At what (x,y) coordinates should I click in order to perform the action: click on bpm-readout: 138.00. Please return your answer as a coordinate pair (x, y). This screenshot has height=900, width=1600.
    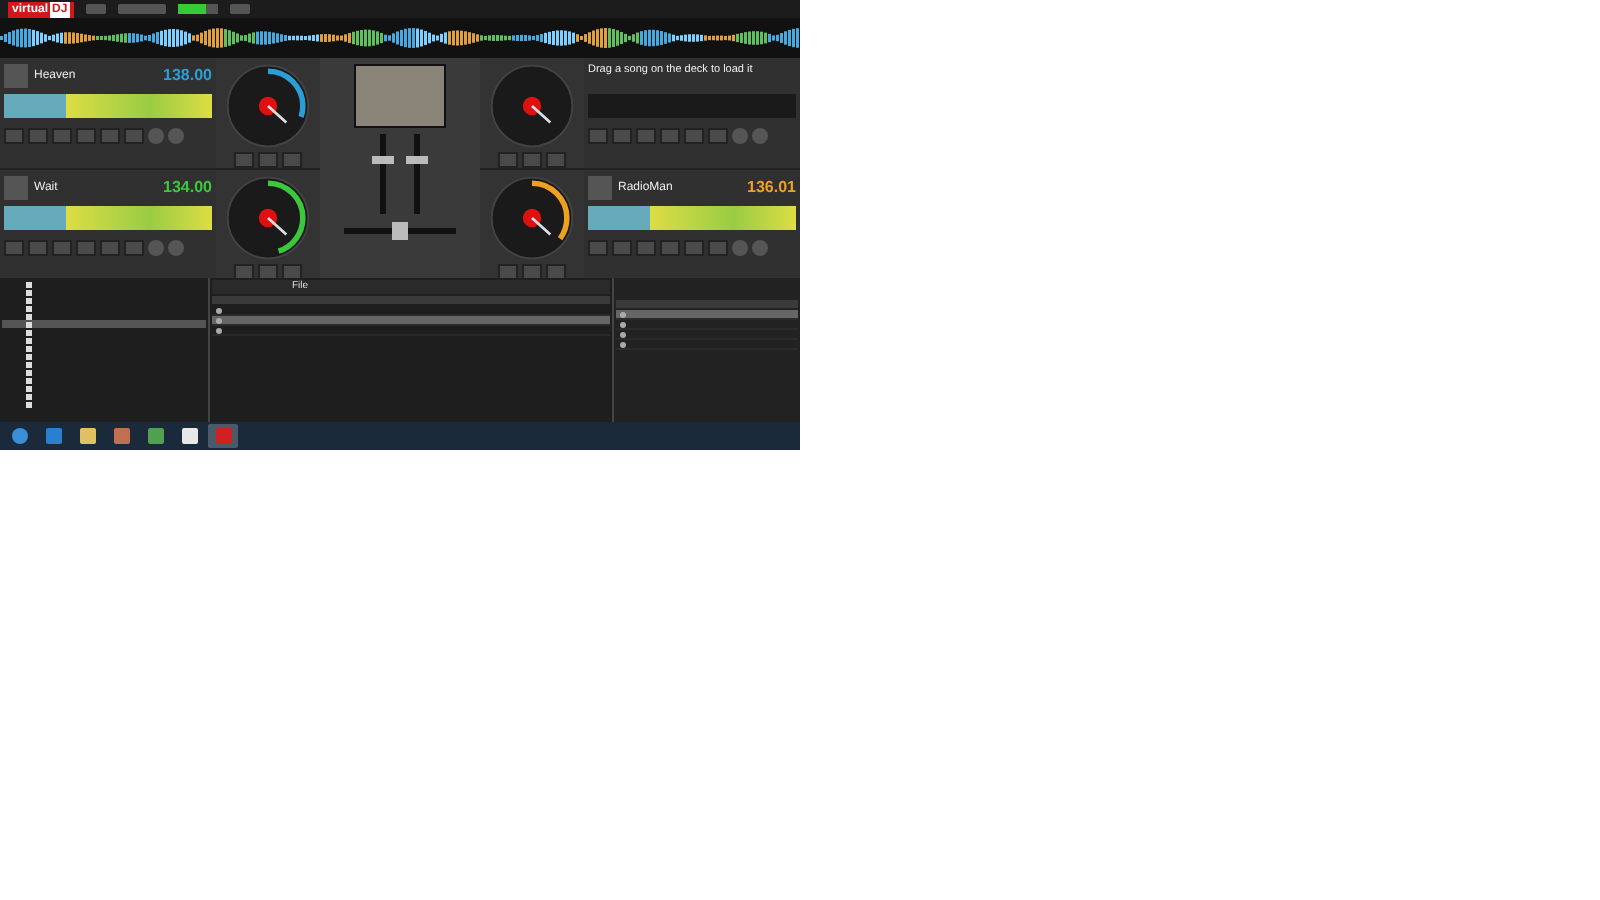
    Looking at the image, I should click on (187, 76).